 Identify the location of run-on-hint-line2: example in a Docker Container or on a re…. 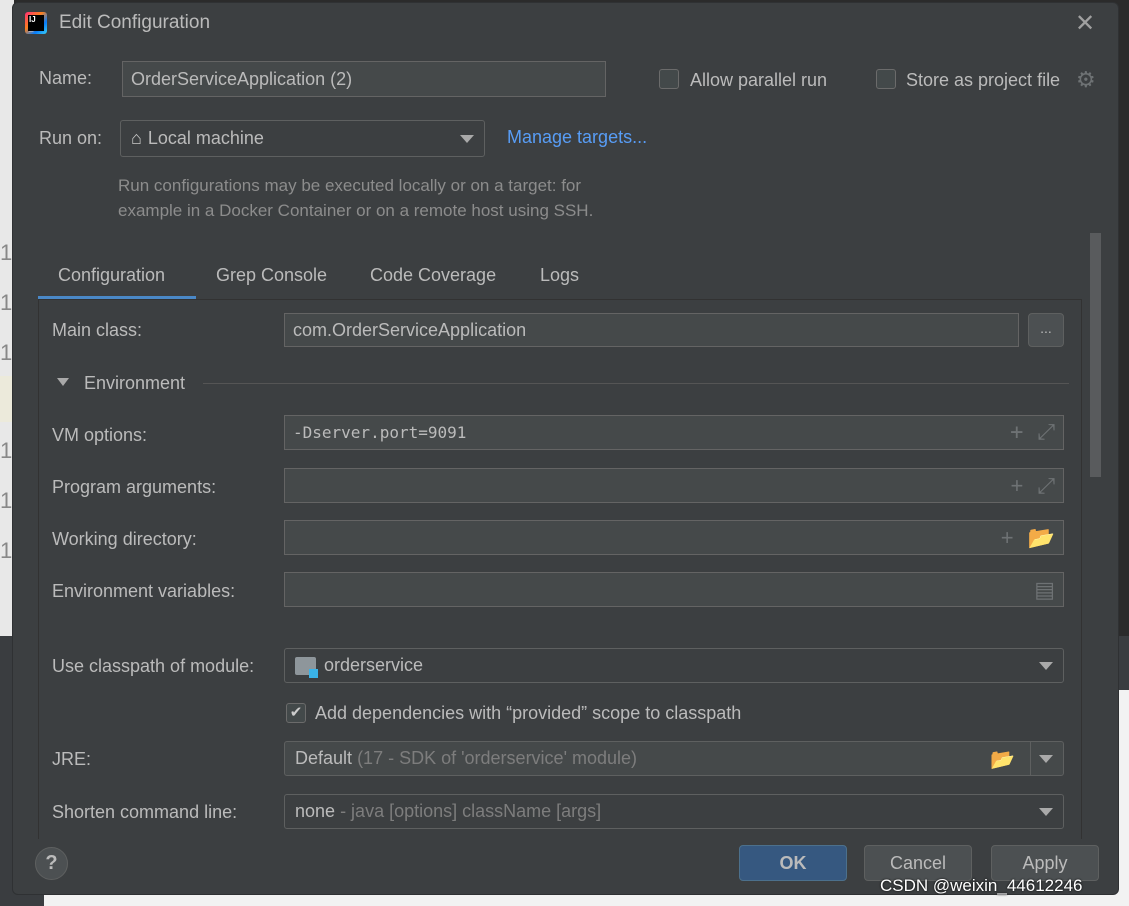
(356, 210).